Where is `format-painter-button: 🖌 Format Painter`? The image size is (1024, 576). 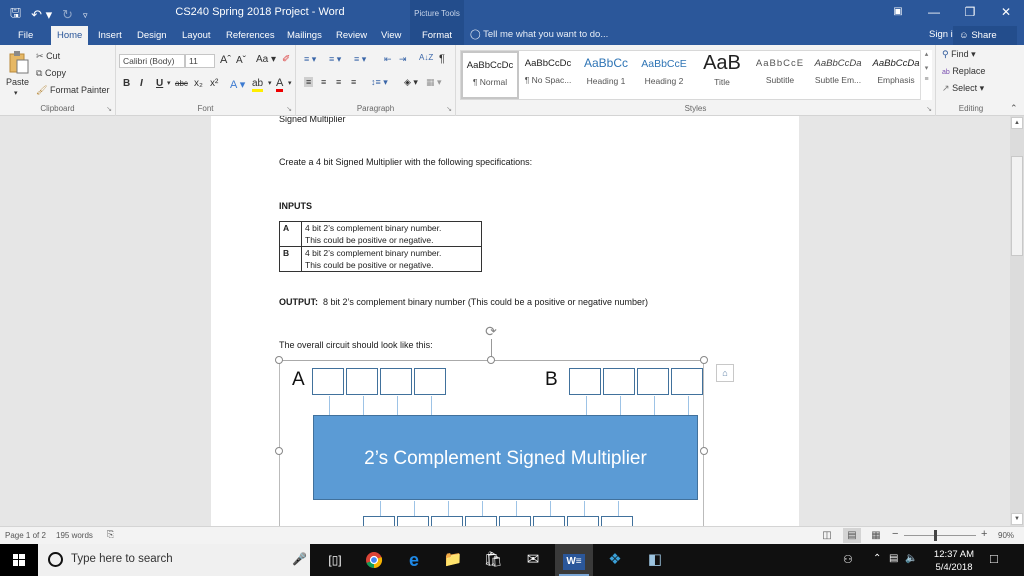 format-painter-button: 🖌 Format Painter is located at coordinates (72, 90).